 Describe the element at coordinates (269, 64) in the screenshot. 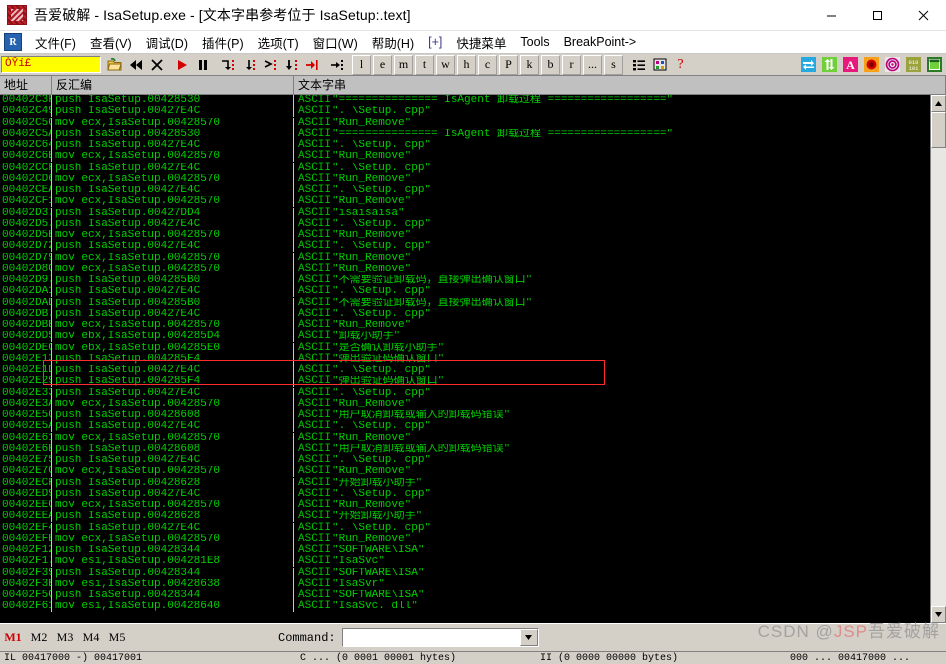

I see `execute-till-return-icon` at that location.